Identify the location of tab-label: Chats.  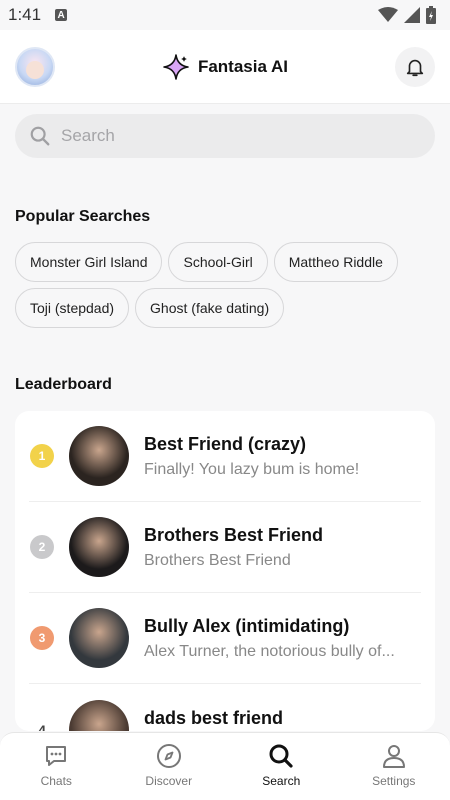
(56, 781).